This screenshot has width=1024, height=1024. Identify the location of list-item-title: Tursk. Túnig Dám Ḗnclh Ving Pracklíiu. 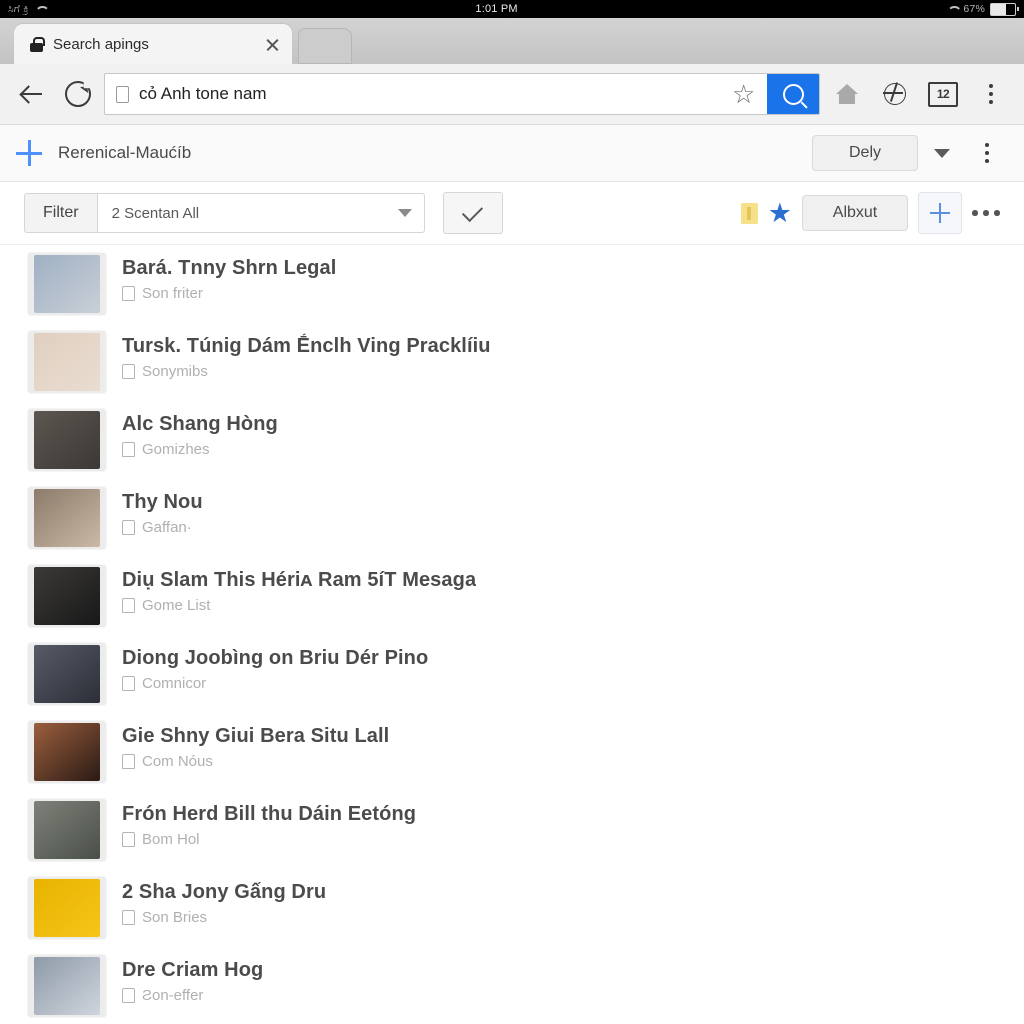
(306, 346).